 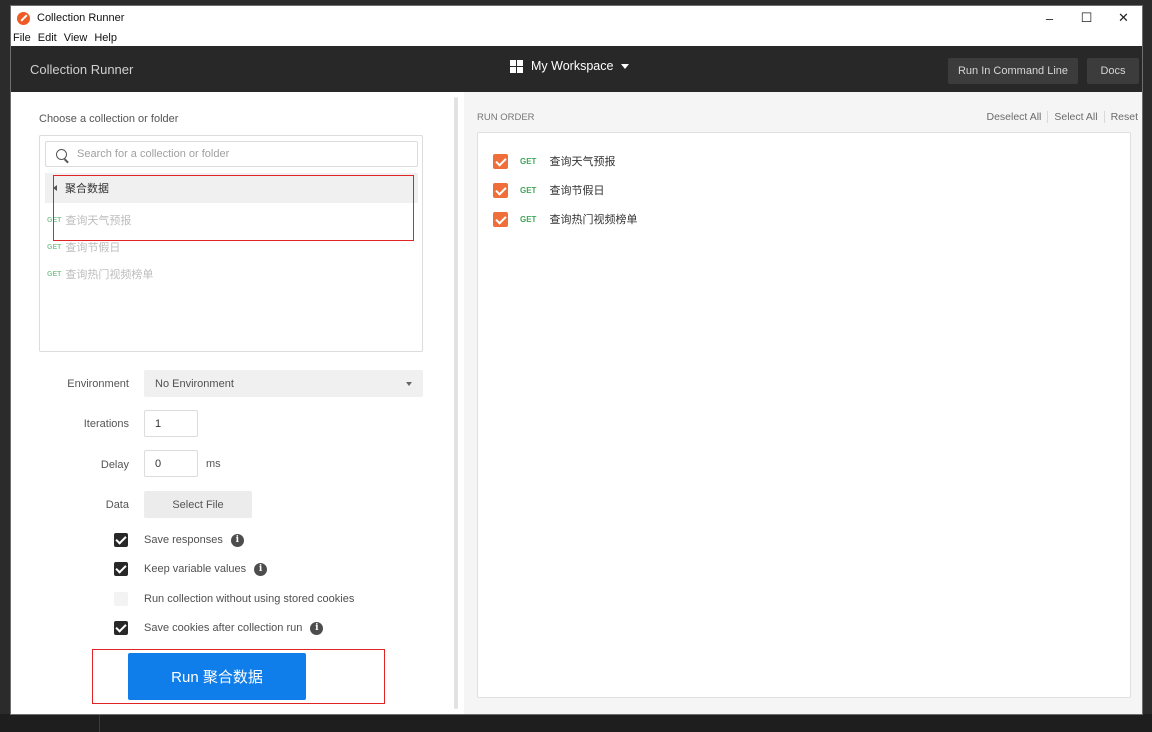 What do you see at coordinates (183, 540) in the screenshot?
I see `option-label: Save responses` at bounding box center [183, 540].